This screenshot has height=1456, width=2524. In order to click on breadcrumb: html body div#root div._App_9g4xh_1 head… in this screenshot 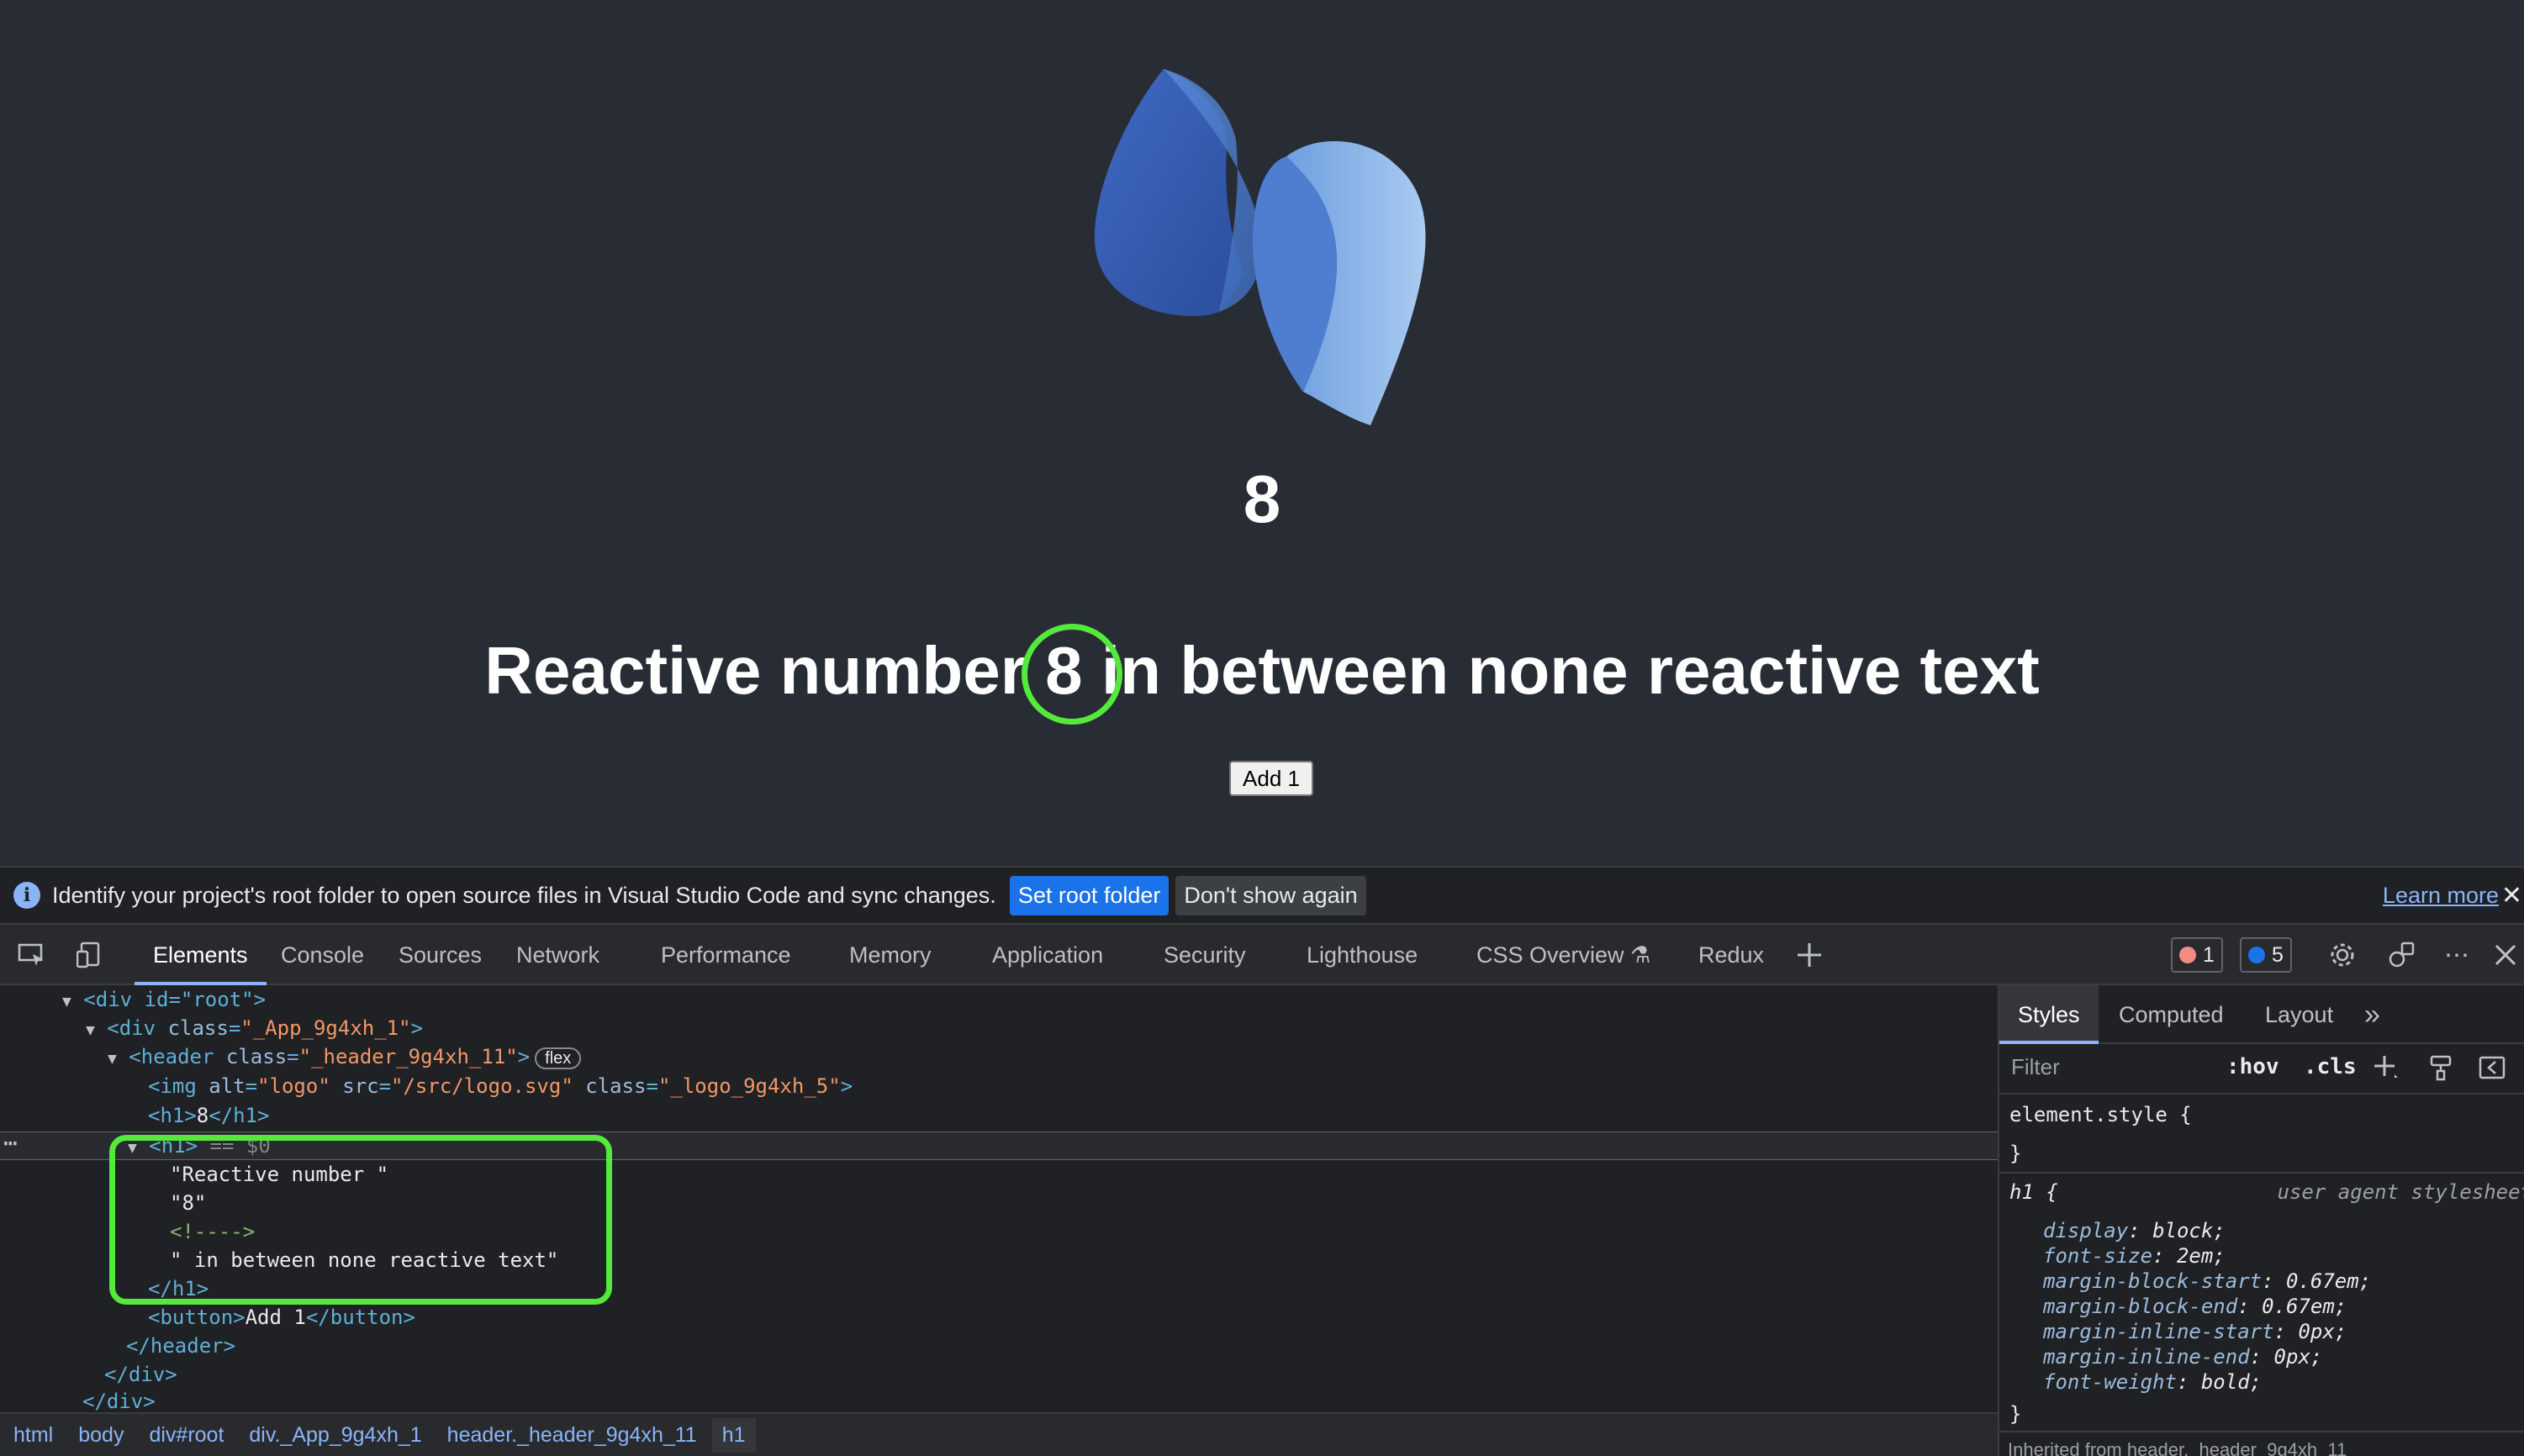, I will do `click(999, 1434)`.